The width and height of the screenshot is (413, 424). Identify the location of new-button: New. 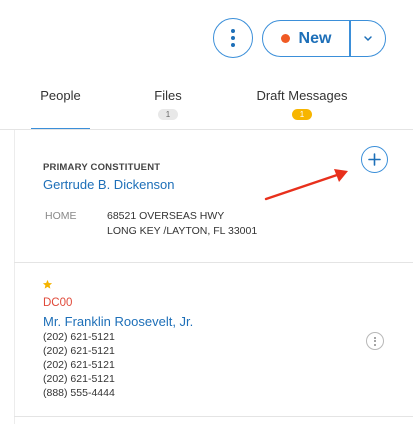
(306, 38).